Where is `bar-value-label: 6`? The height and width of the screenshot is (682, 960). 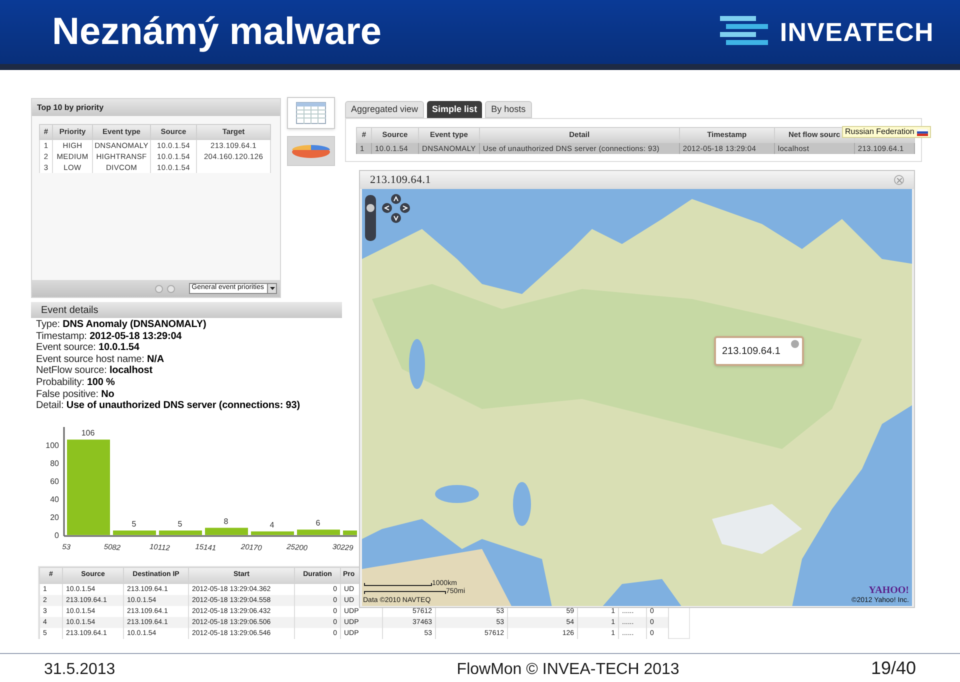 bar-value-label: 6 is located at coordinates (318, 523).